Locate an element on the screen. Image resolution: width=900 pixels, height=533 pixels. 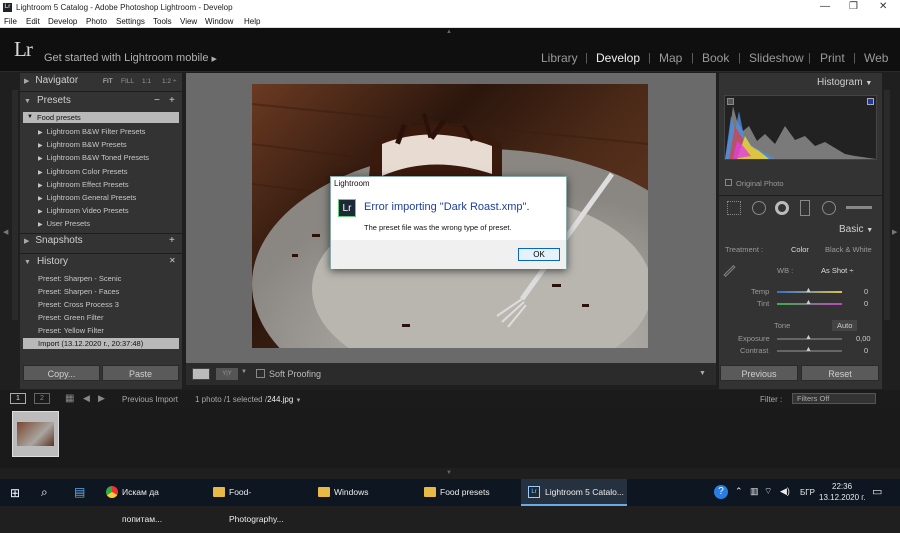
tray-network-icon: ▥ is located at coordinates (754, 491).